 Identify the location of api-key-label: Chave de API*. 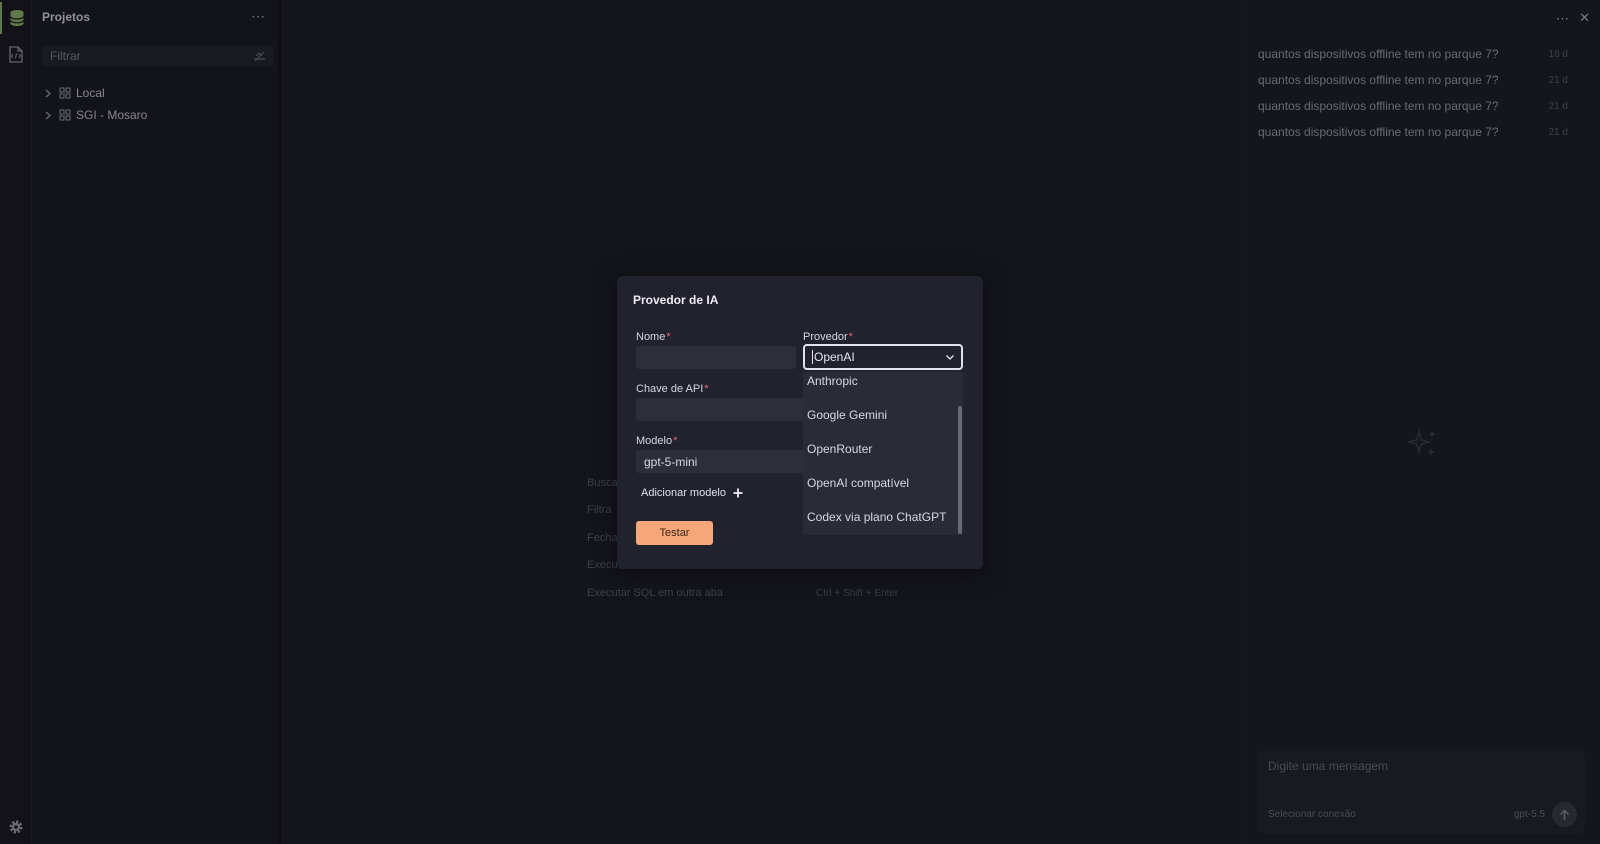
(672, 389).